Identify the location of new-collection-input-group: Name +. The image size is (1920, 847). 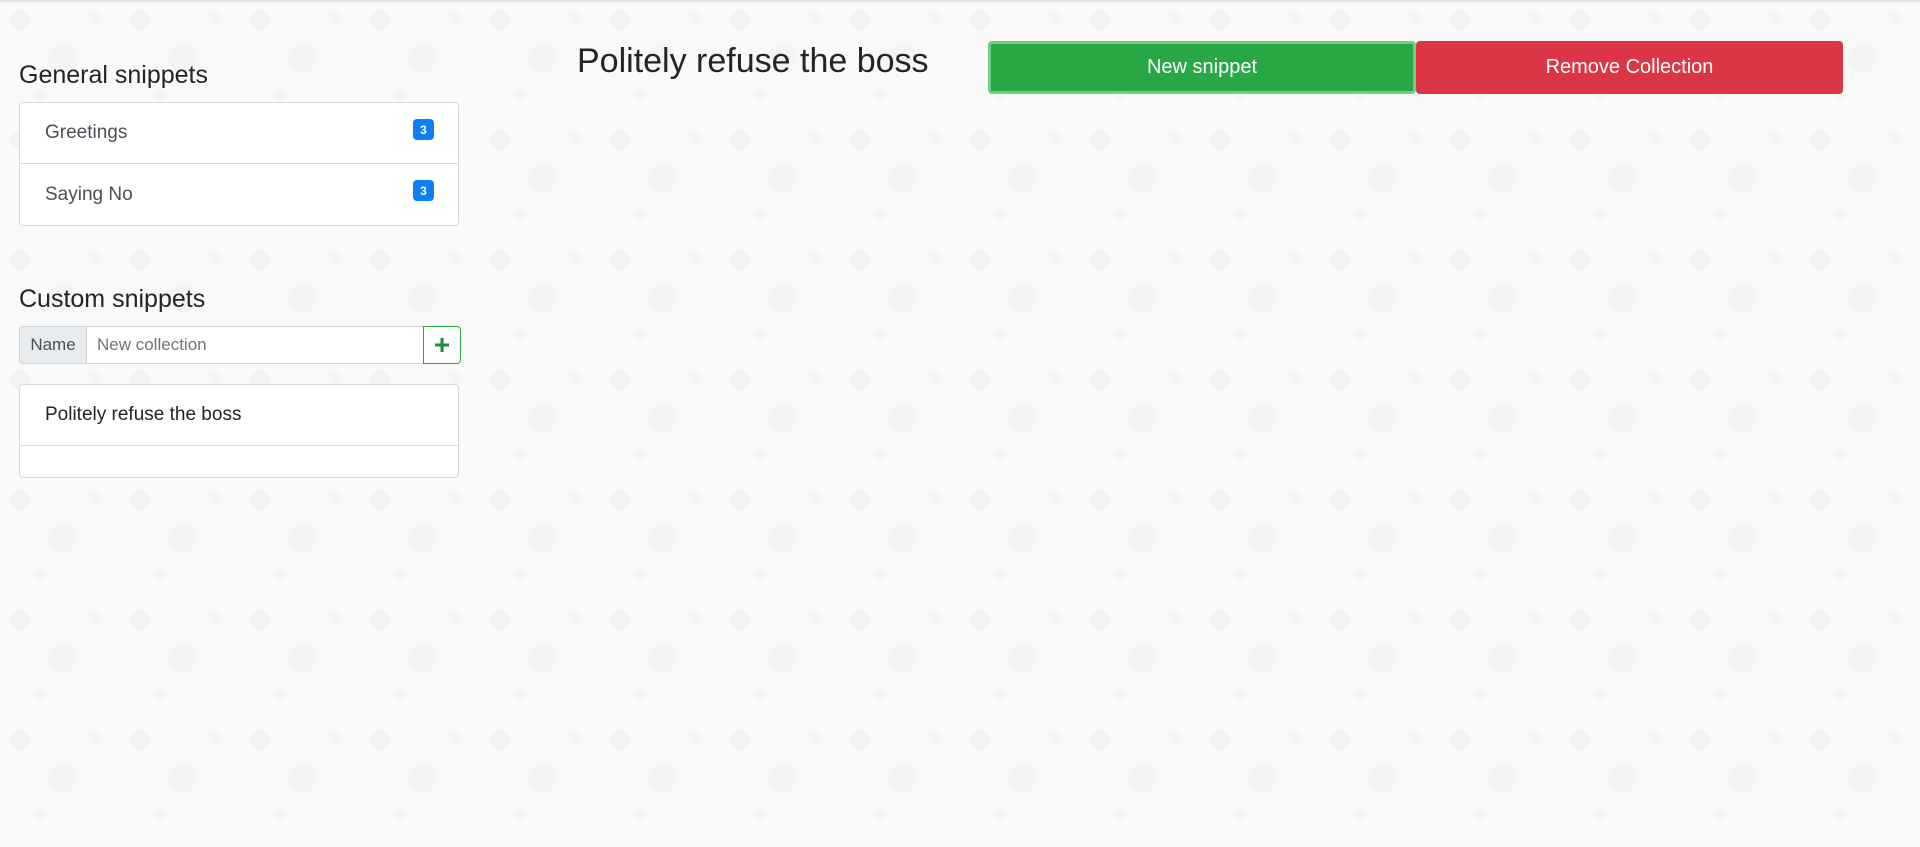
(240, 345).